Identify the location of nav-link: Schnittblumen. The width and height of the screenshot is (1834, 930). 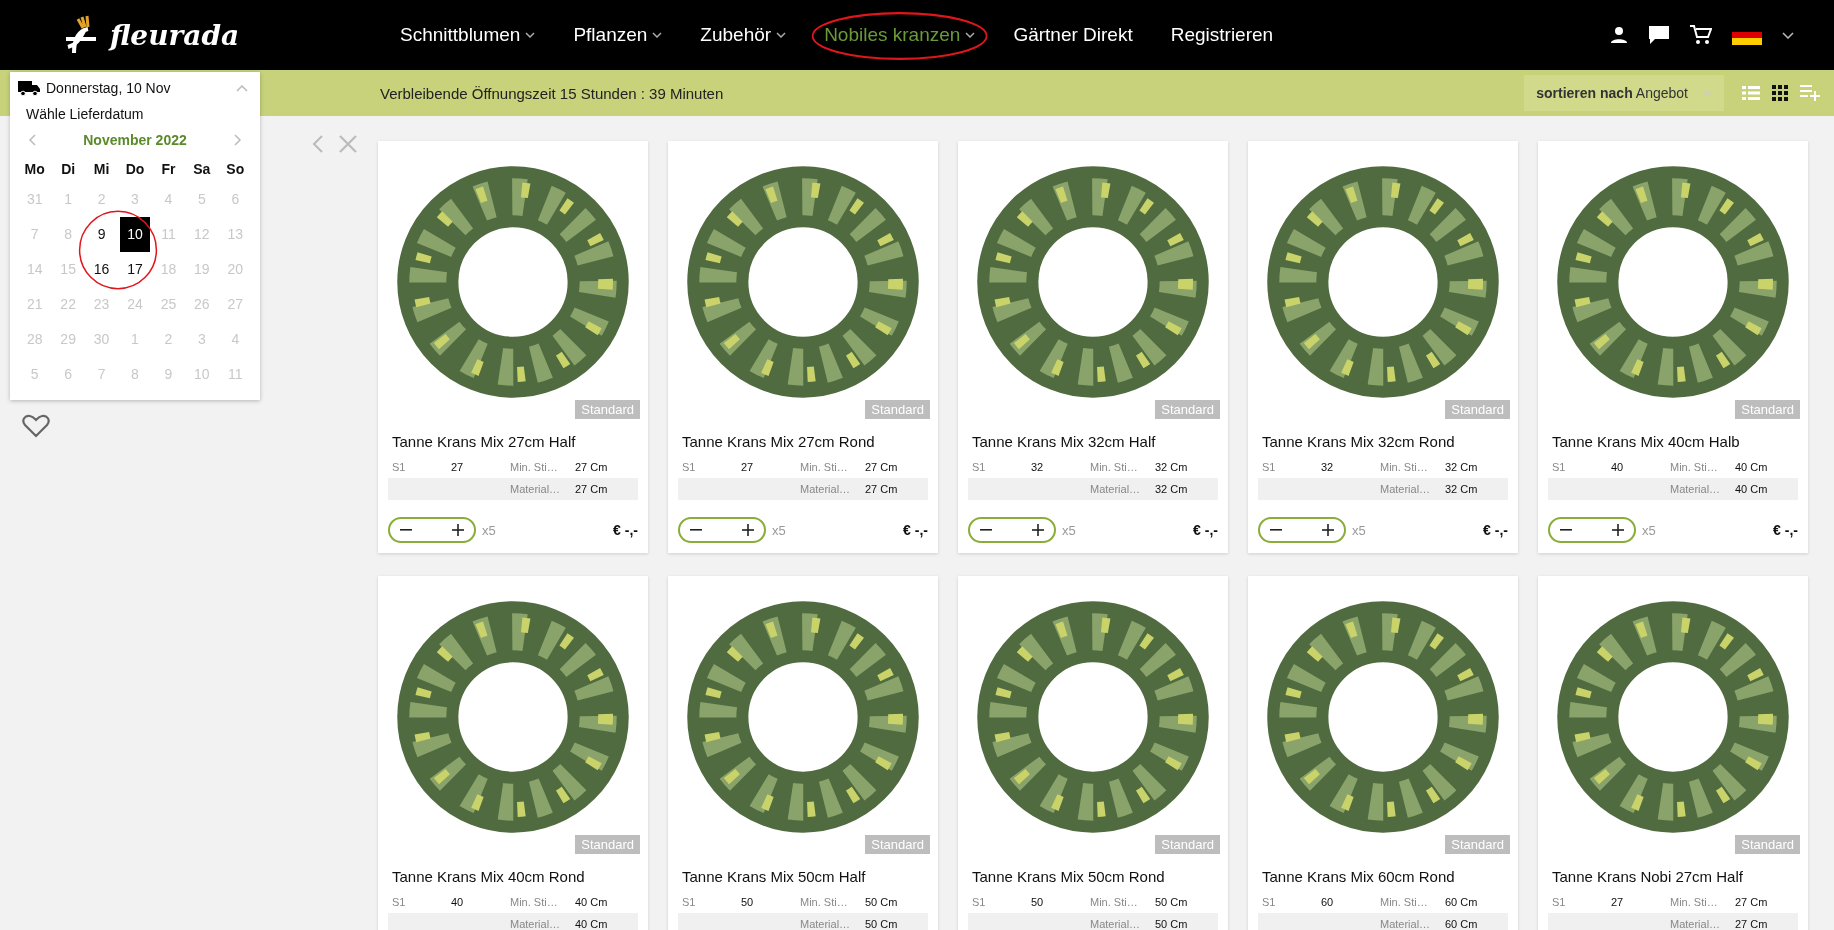
(468, 35).